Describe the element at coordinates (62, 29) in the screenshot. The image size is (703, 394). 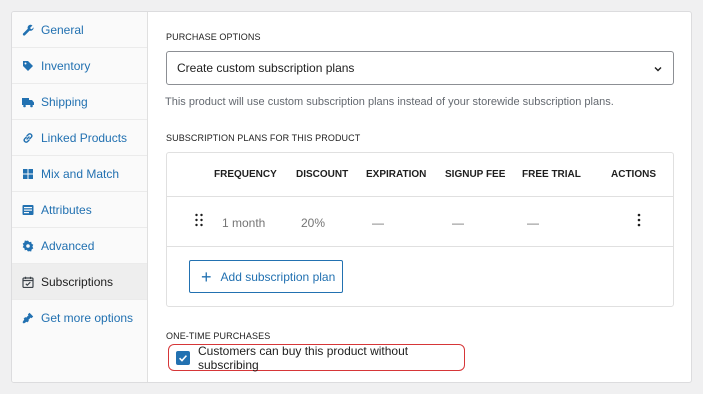
I see `sidebar-item-label: General` at that location.